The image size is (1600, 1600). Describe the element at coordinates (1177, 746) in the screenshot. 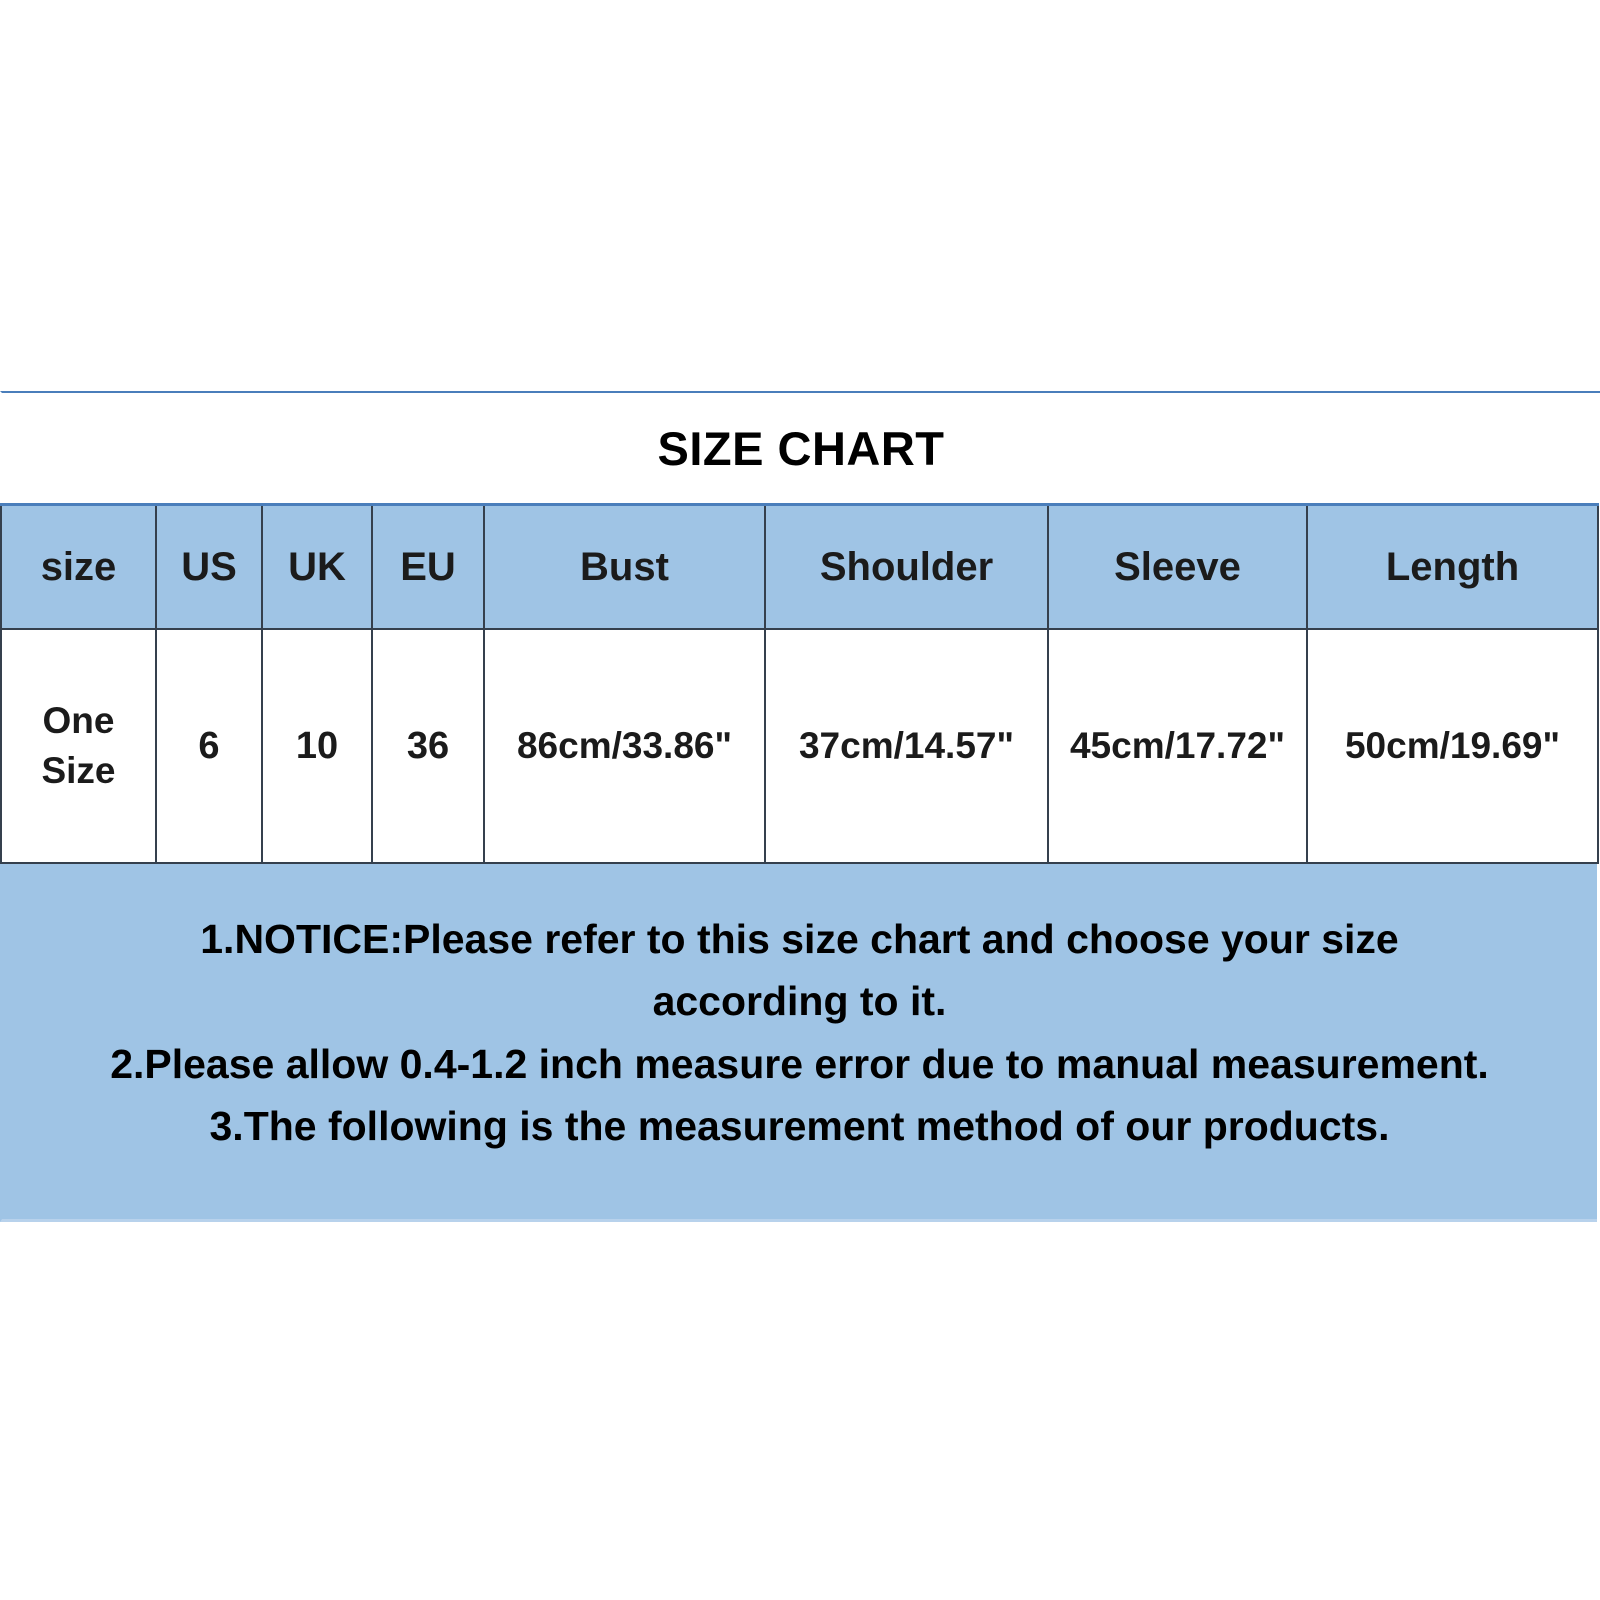

I see `cell-sleeve: 45cm/17.72"` at that location.